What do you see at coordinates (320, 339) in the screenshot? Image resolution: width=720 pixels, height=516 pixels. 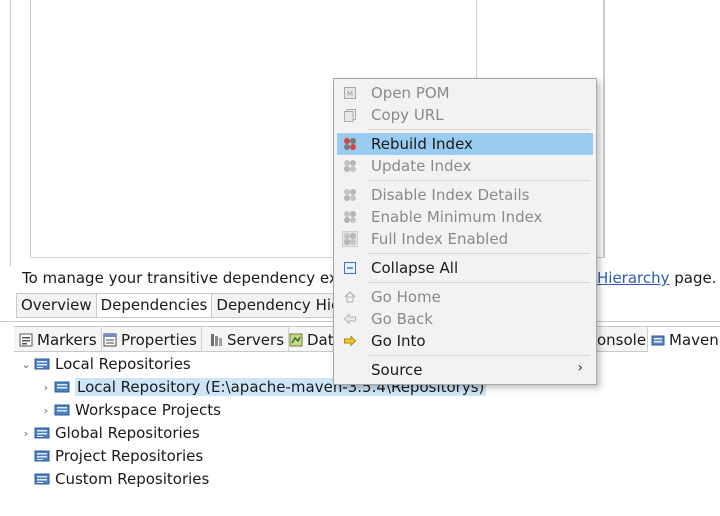 I see `tab-data-source-label: Dat` at bounding box center [320, 339].